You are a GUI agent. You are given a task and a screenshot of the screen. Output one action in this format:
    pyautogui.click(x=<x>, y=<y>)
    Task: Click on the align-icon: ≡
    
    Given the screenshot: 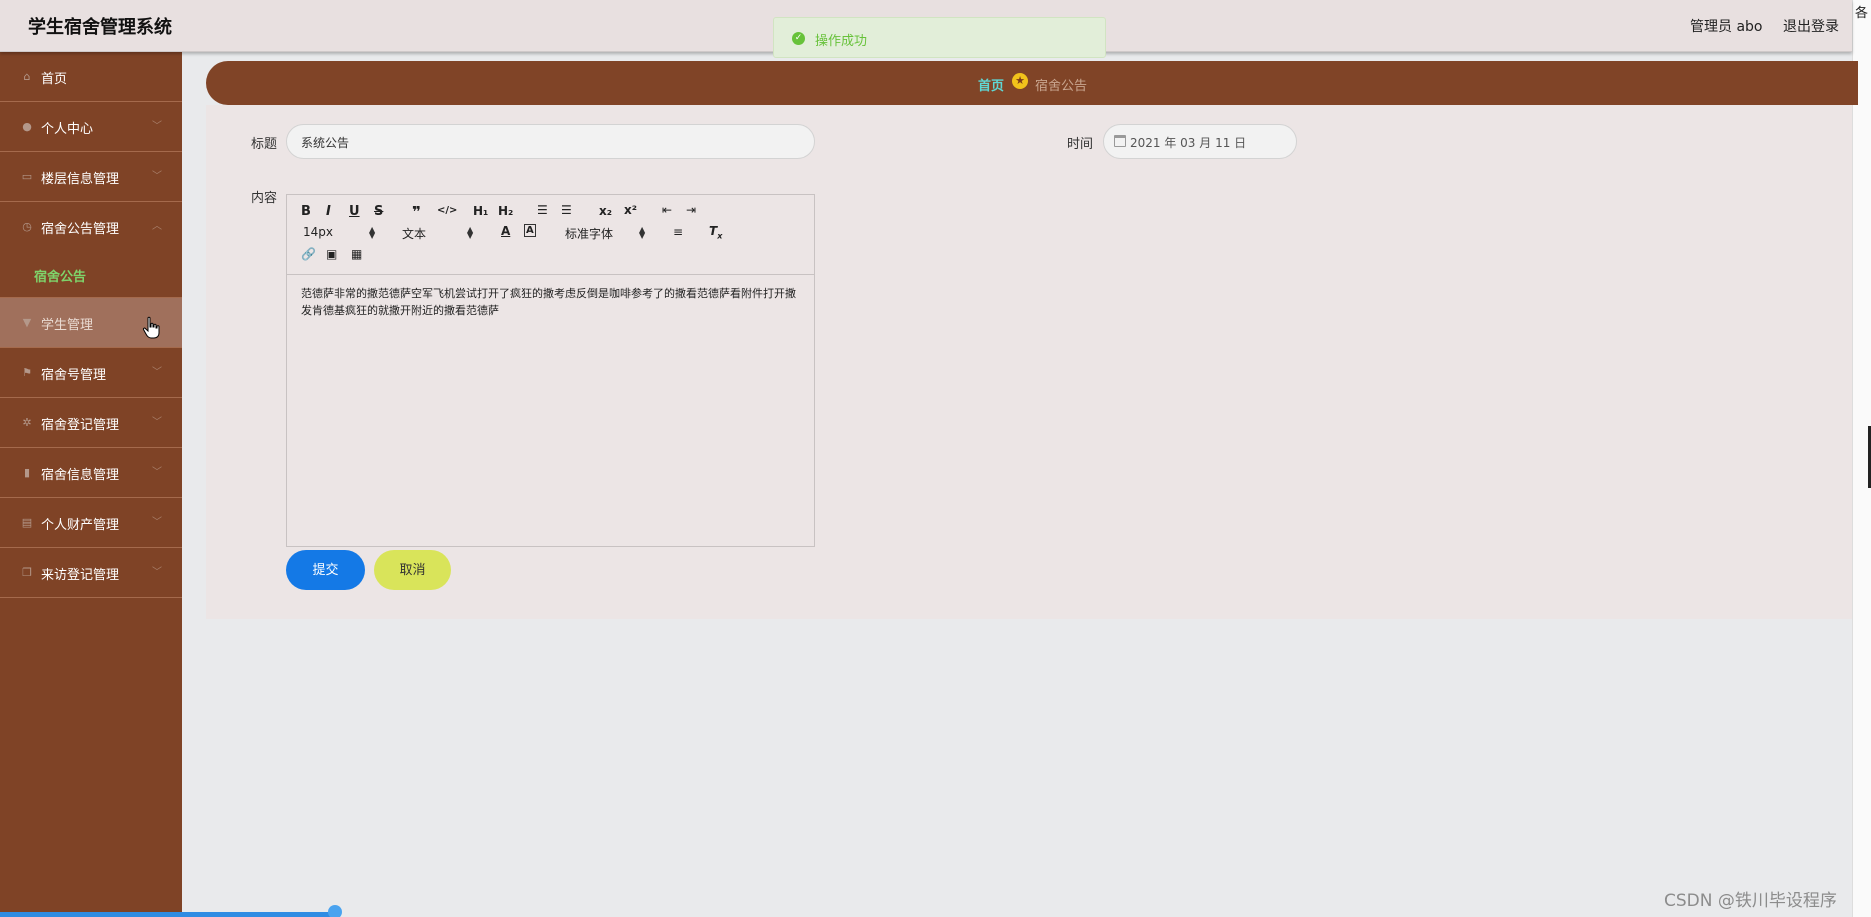 What is the action you would take?
    pyautogui.click(x=678, y=232)
    